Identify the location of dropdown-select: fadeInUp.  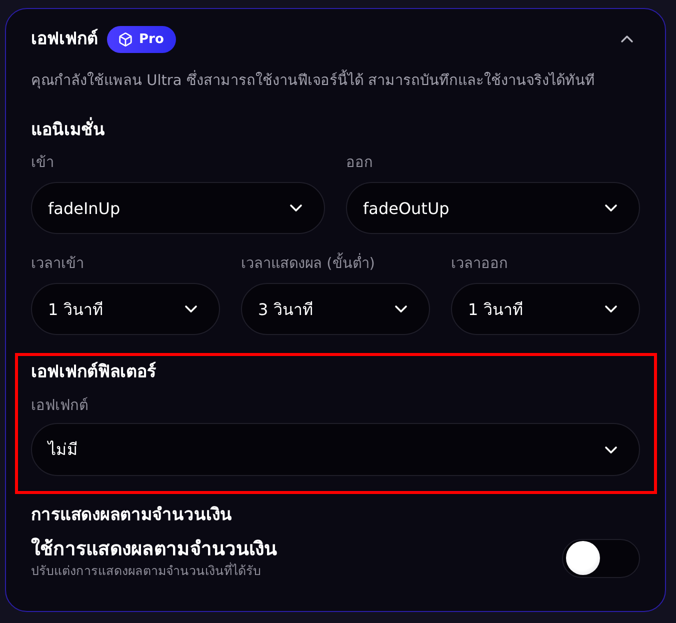
(178, 208).